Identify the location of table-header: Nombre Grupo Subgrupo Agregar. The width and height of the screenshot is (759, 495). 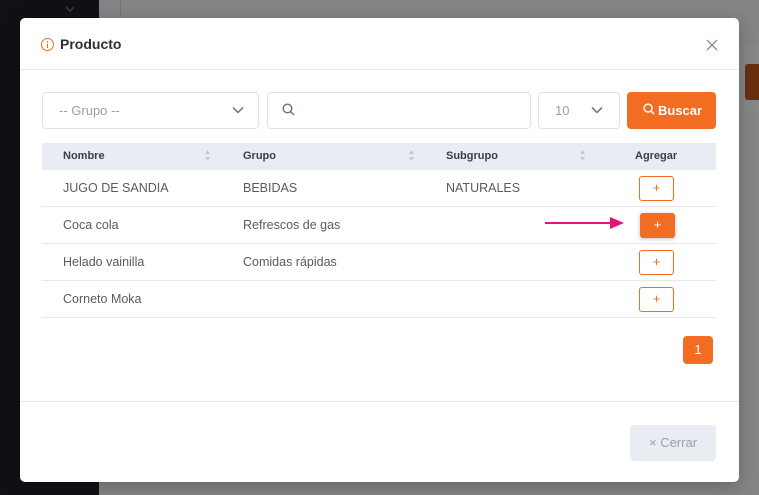
(379, 156).